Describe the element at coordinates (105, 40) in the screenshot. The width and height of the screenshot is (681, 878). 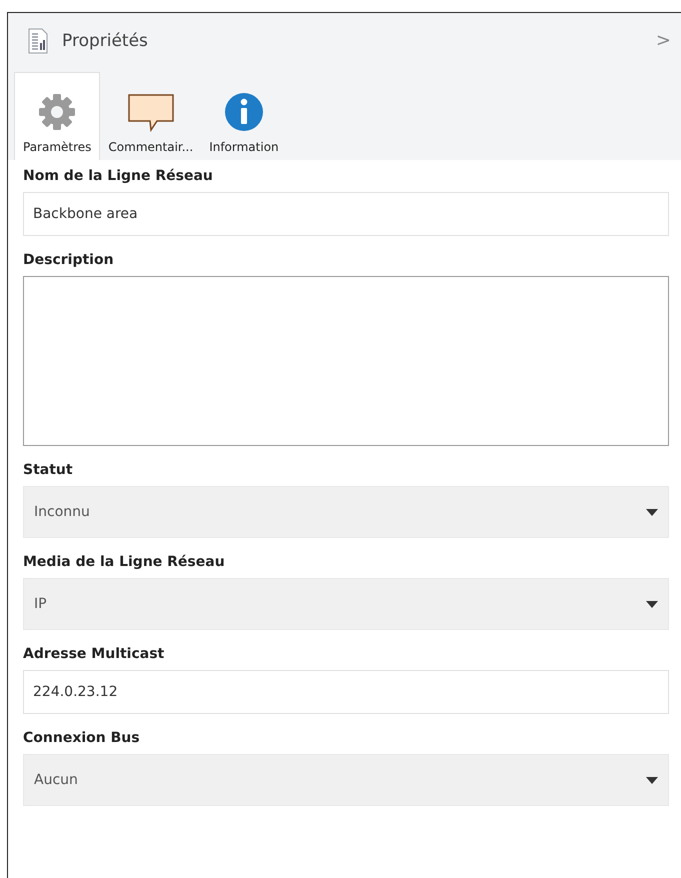
I see `panel-title: Propriétés` at that location.